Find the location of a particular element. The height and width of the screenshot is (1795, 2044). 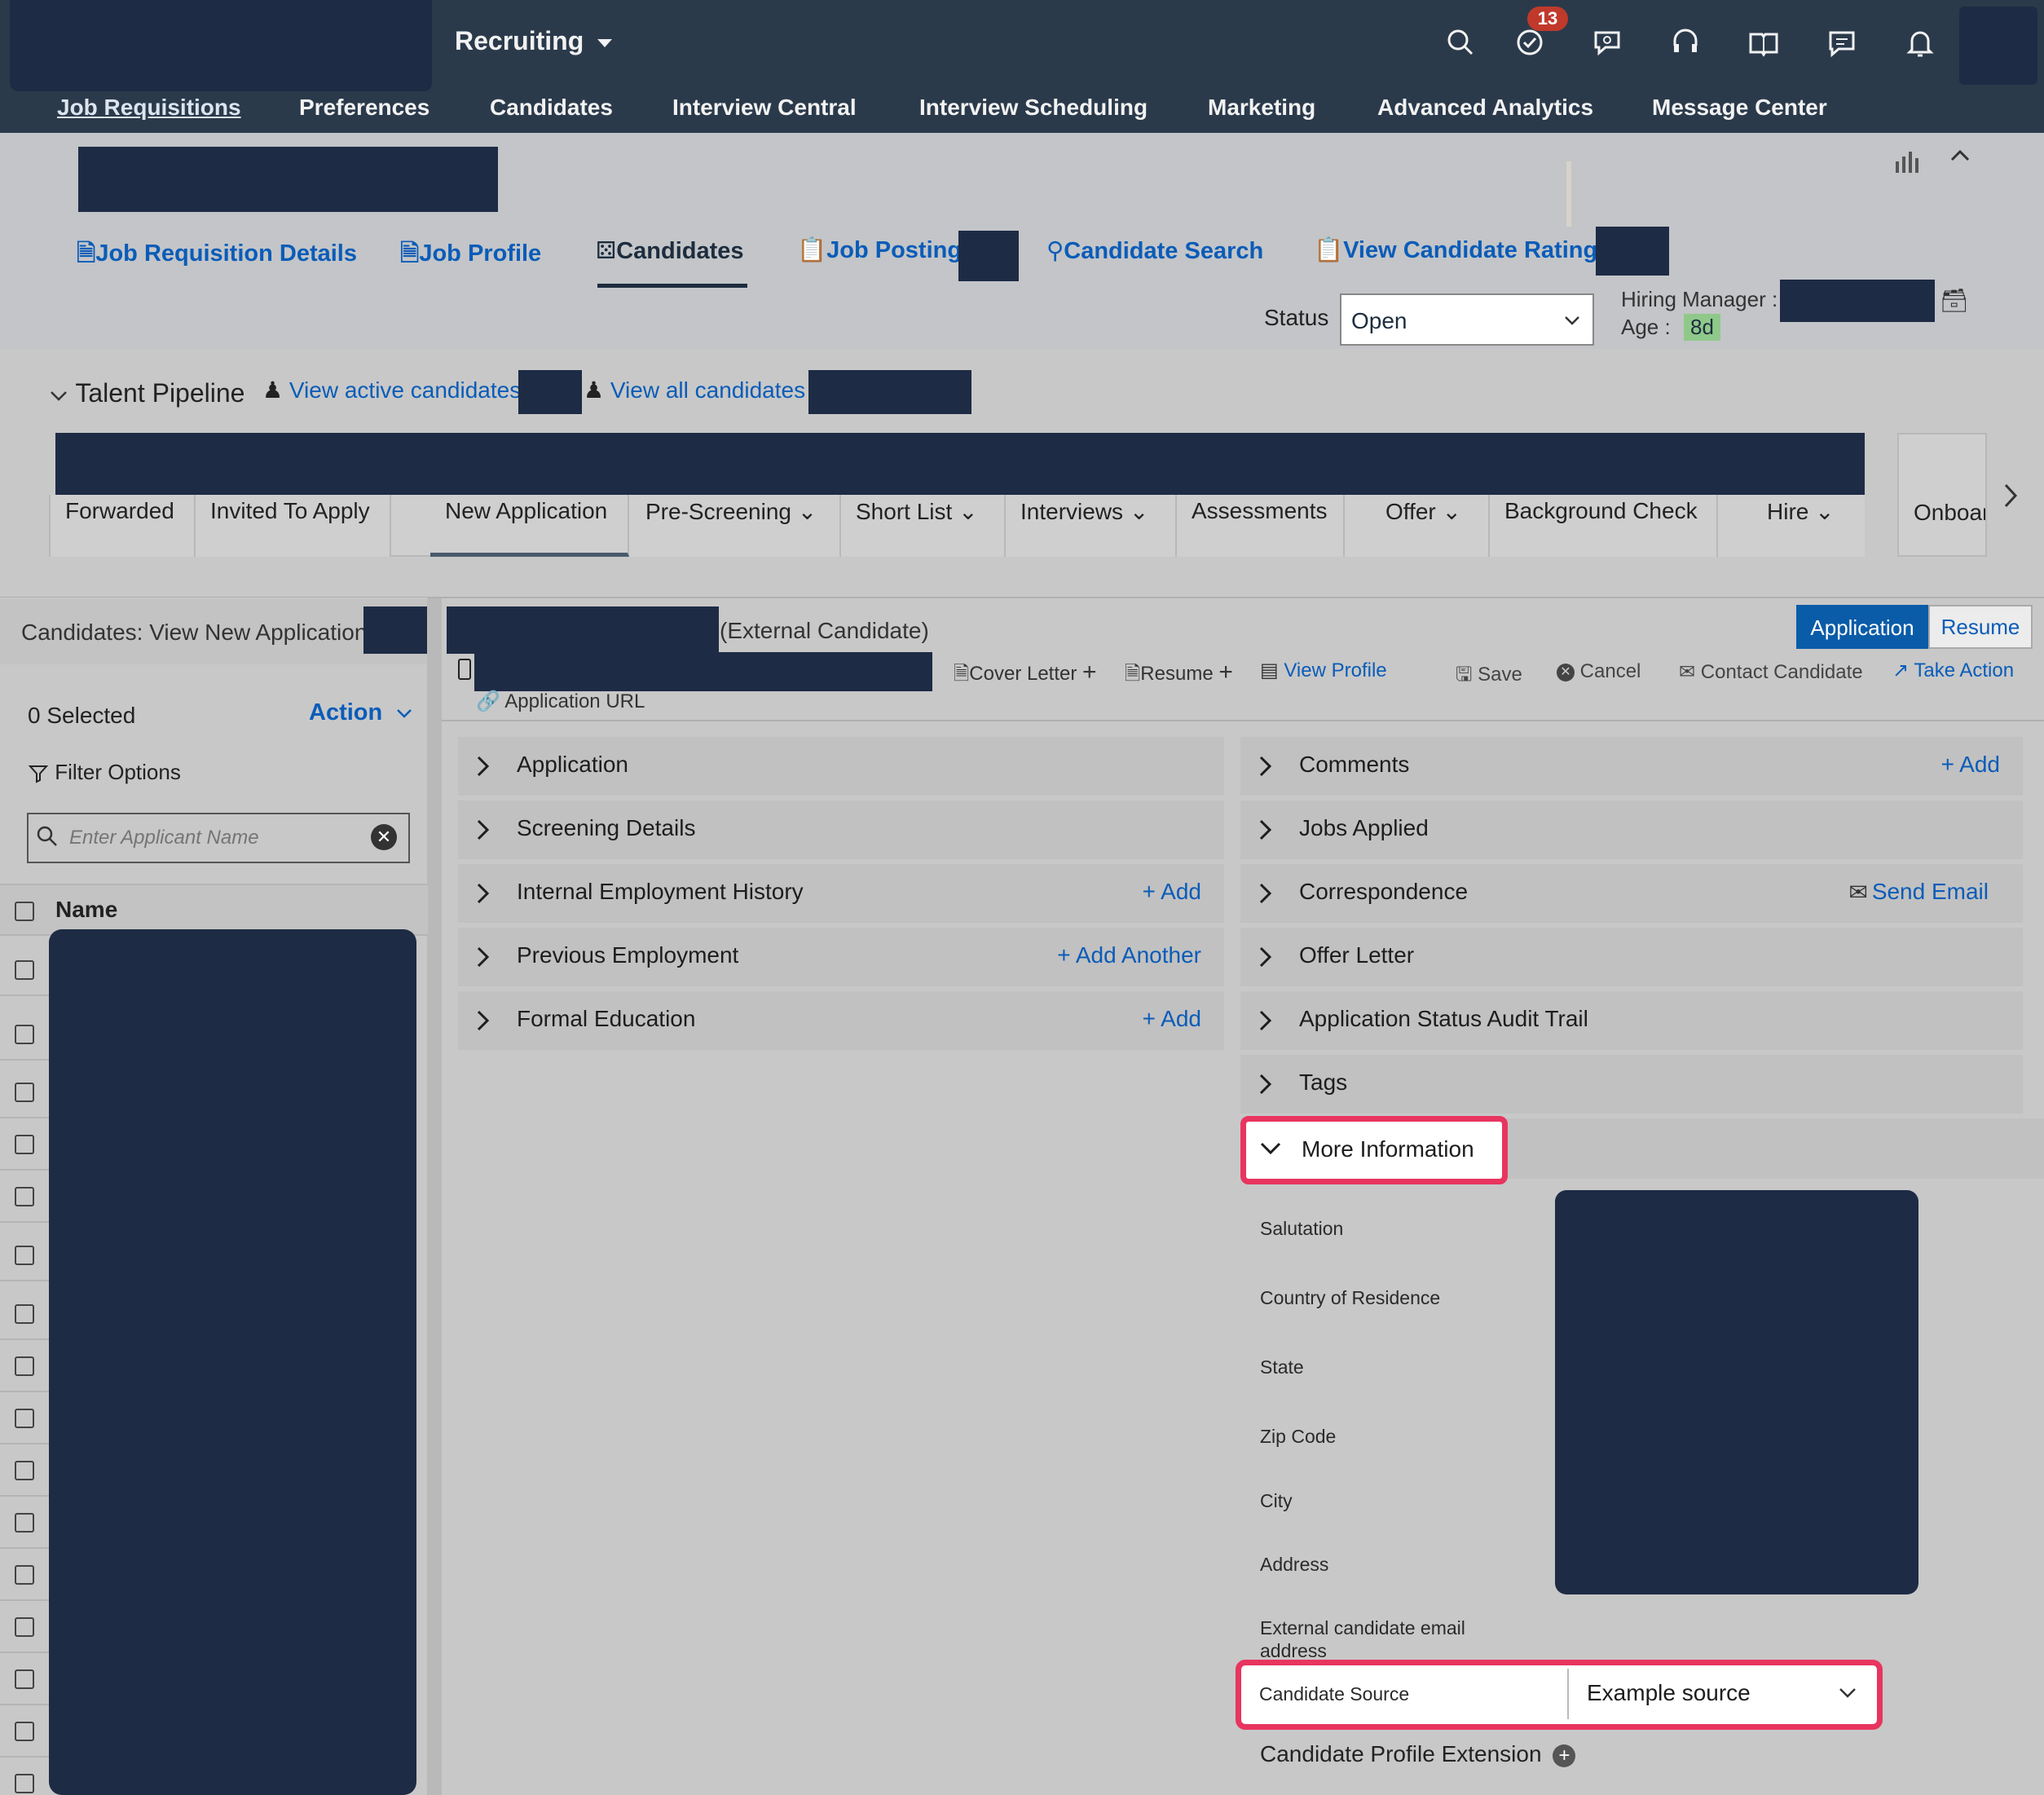

chat-icon is located at coordinates (1607, 42).